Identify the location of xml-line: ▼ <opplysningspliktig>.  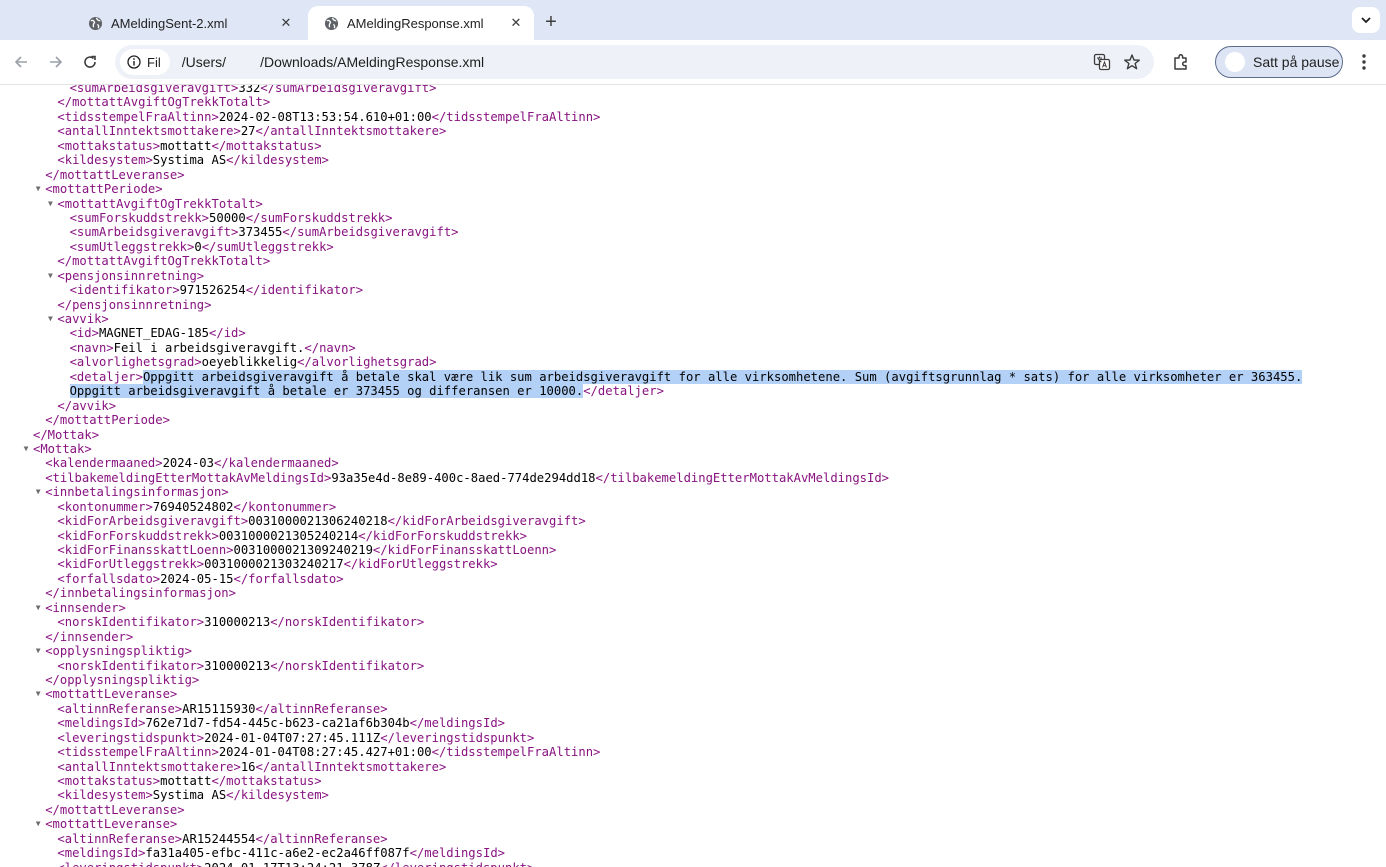
(651, 651).